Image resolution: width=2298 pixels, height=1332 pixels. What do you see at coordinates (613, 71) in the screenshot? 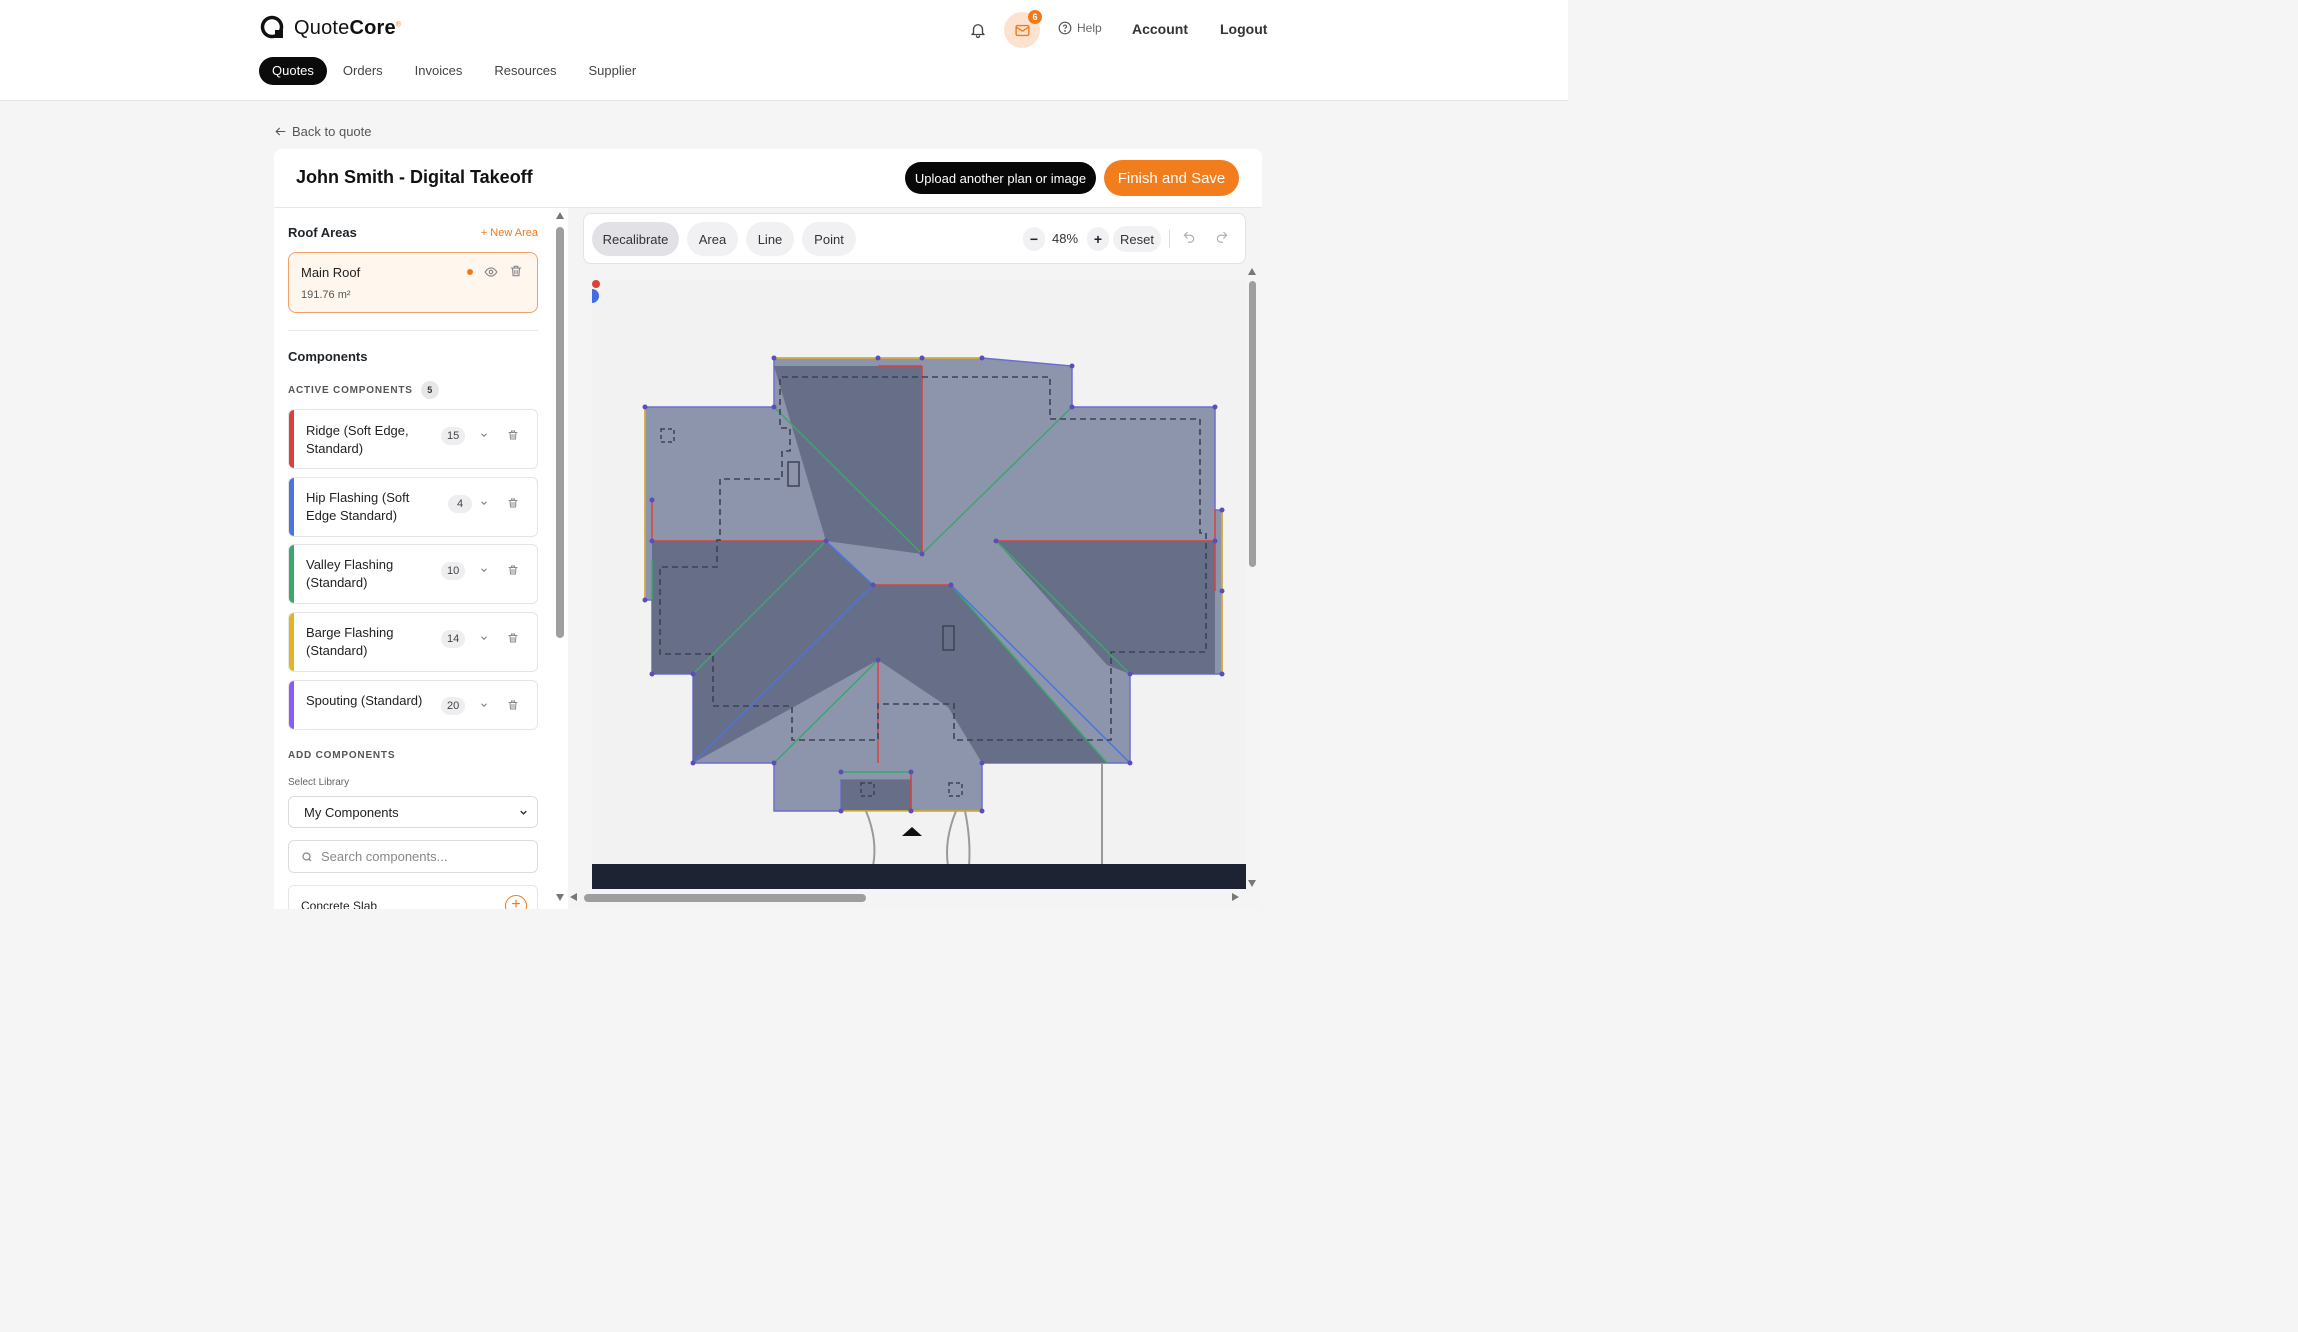
I see `tab-supplier: Supplier` at bounding box center [613, 71].